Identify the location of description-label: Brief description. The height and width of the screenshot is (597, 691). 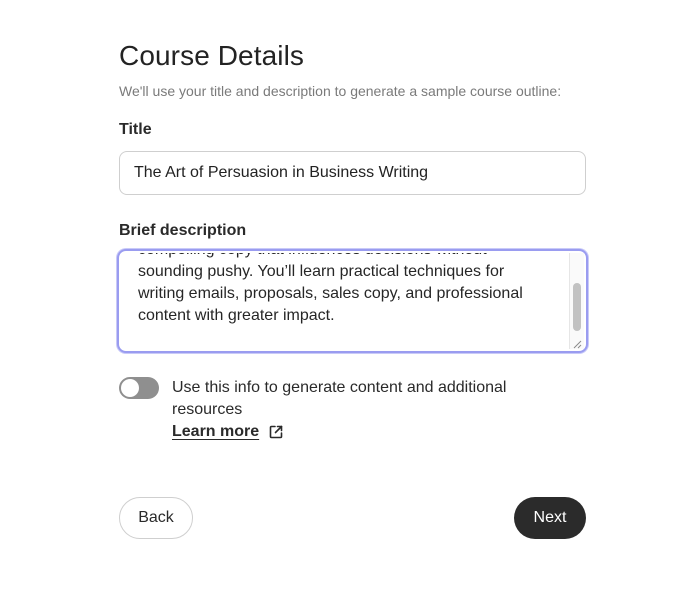
(183, 230).